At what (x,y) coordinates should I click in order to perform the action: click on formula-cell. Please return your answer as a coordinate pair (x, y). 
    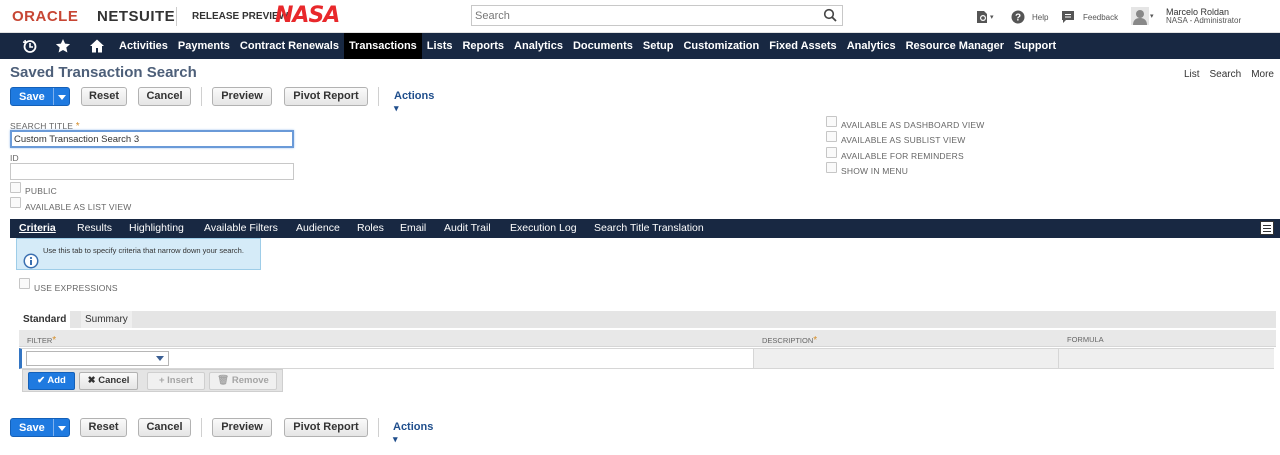
    Looking at the image, I should click on (1166, 358).